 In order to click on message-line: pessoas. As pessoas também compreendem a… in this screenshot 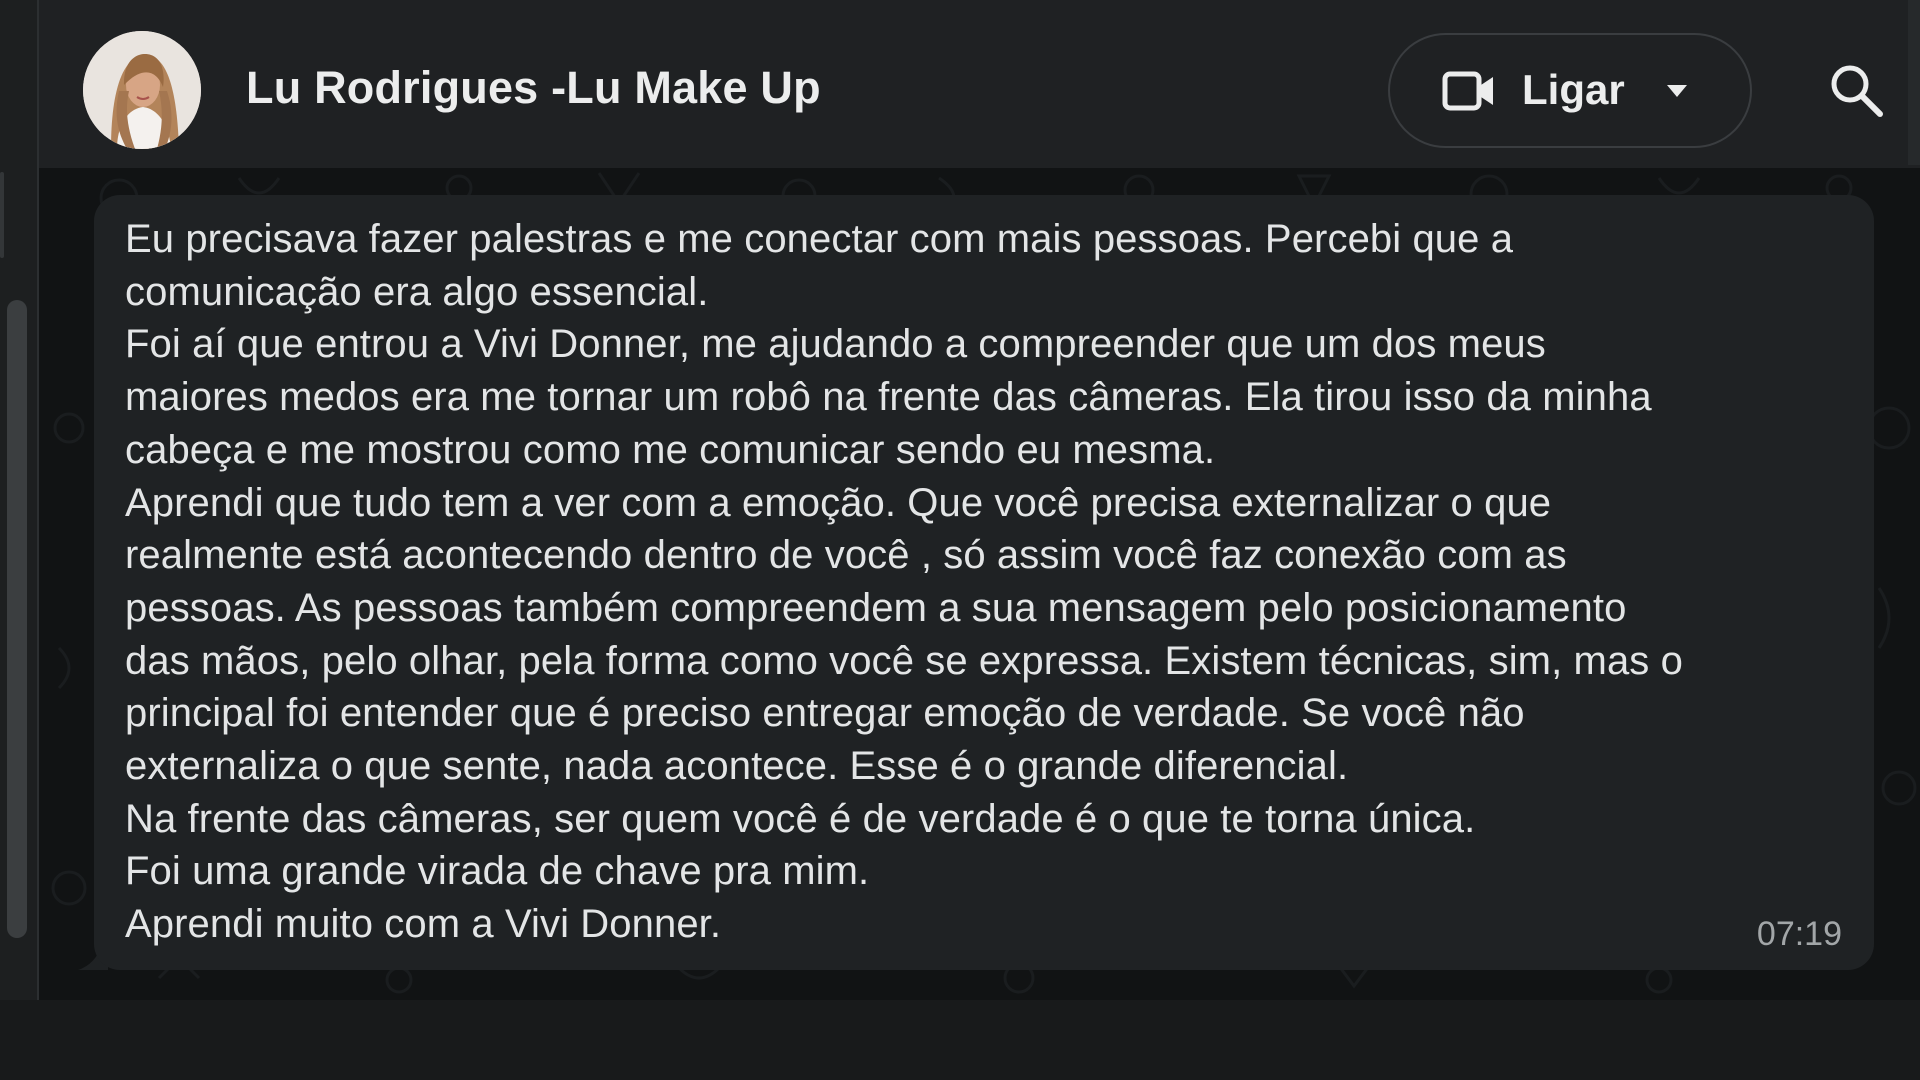, I will do `click(876, 607)`.